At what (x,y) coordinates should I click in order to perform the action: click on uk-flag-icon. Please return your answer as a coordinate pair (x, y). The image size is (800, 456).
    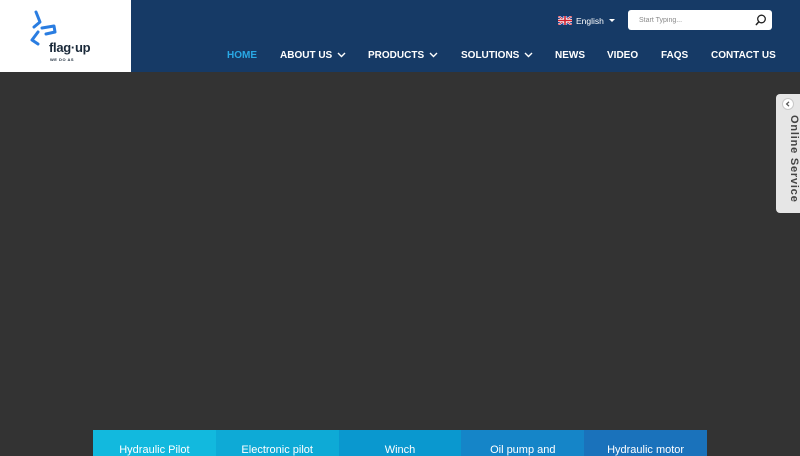
    Looking at the image, I should click on (565, 20).